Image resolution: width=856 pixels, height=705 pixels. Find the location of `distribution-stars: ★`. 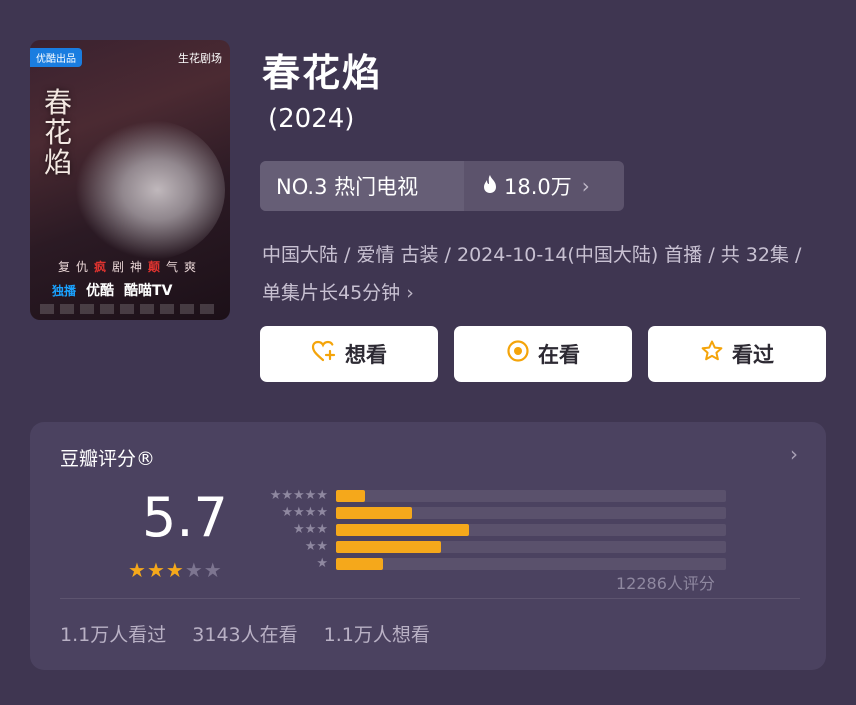

distribution-stars: ★ is located at coordinates (322, 563).